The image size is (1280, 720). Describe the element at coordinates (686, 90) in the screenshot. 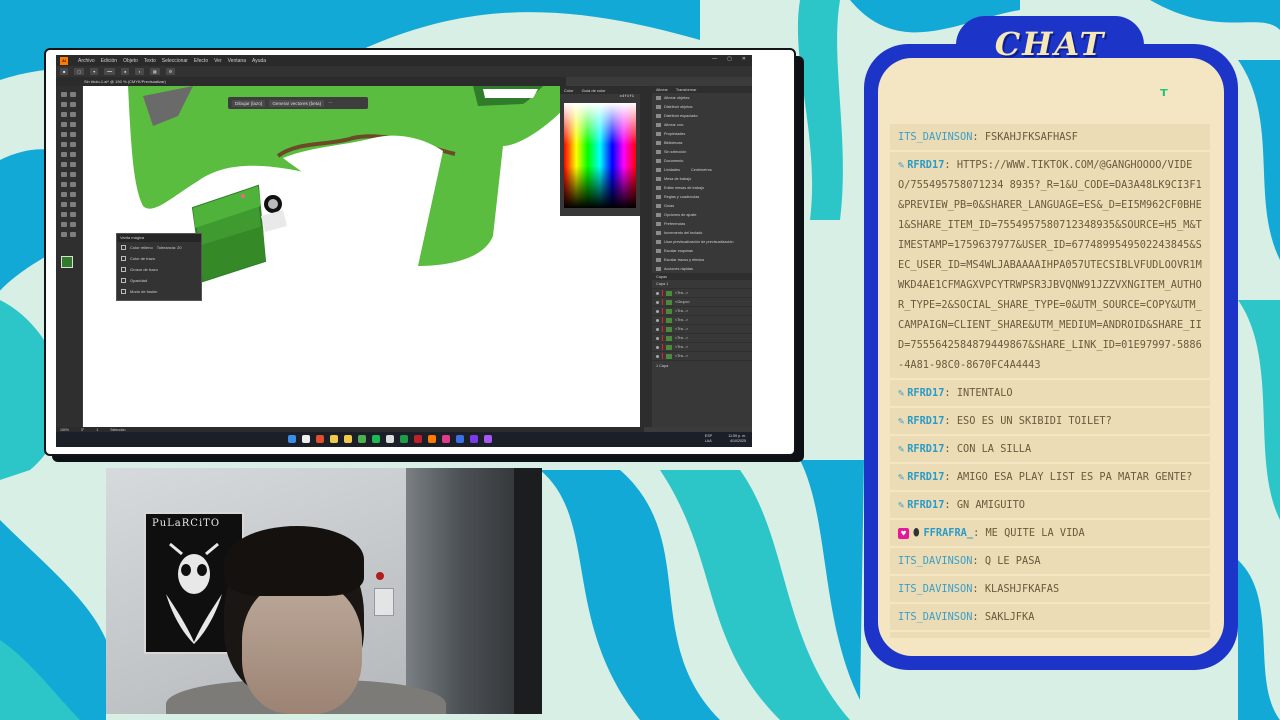

I see `tab-transform: Transformar` at that location.